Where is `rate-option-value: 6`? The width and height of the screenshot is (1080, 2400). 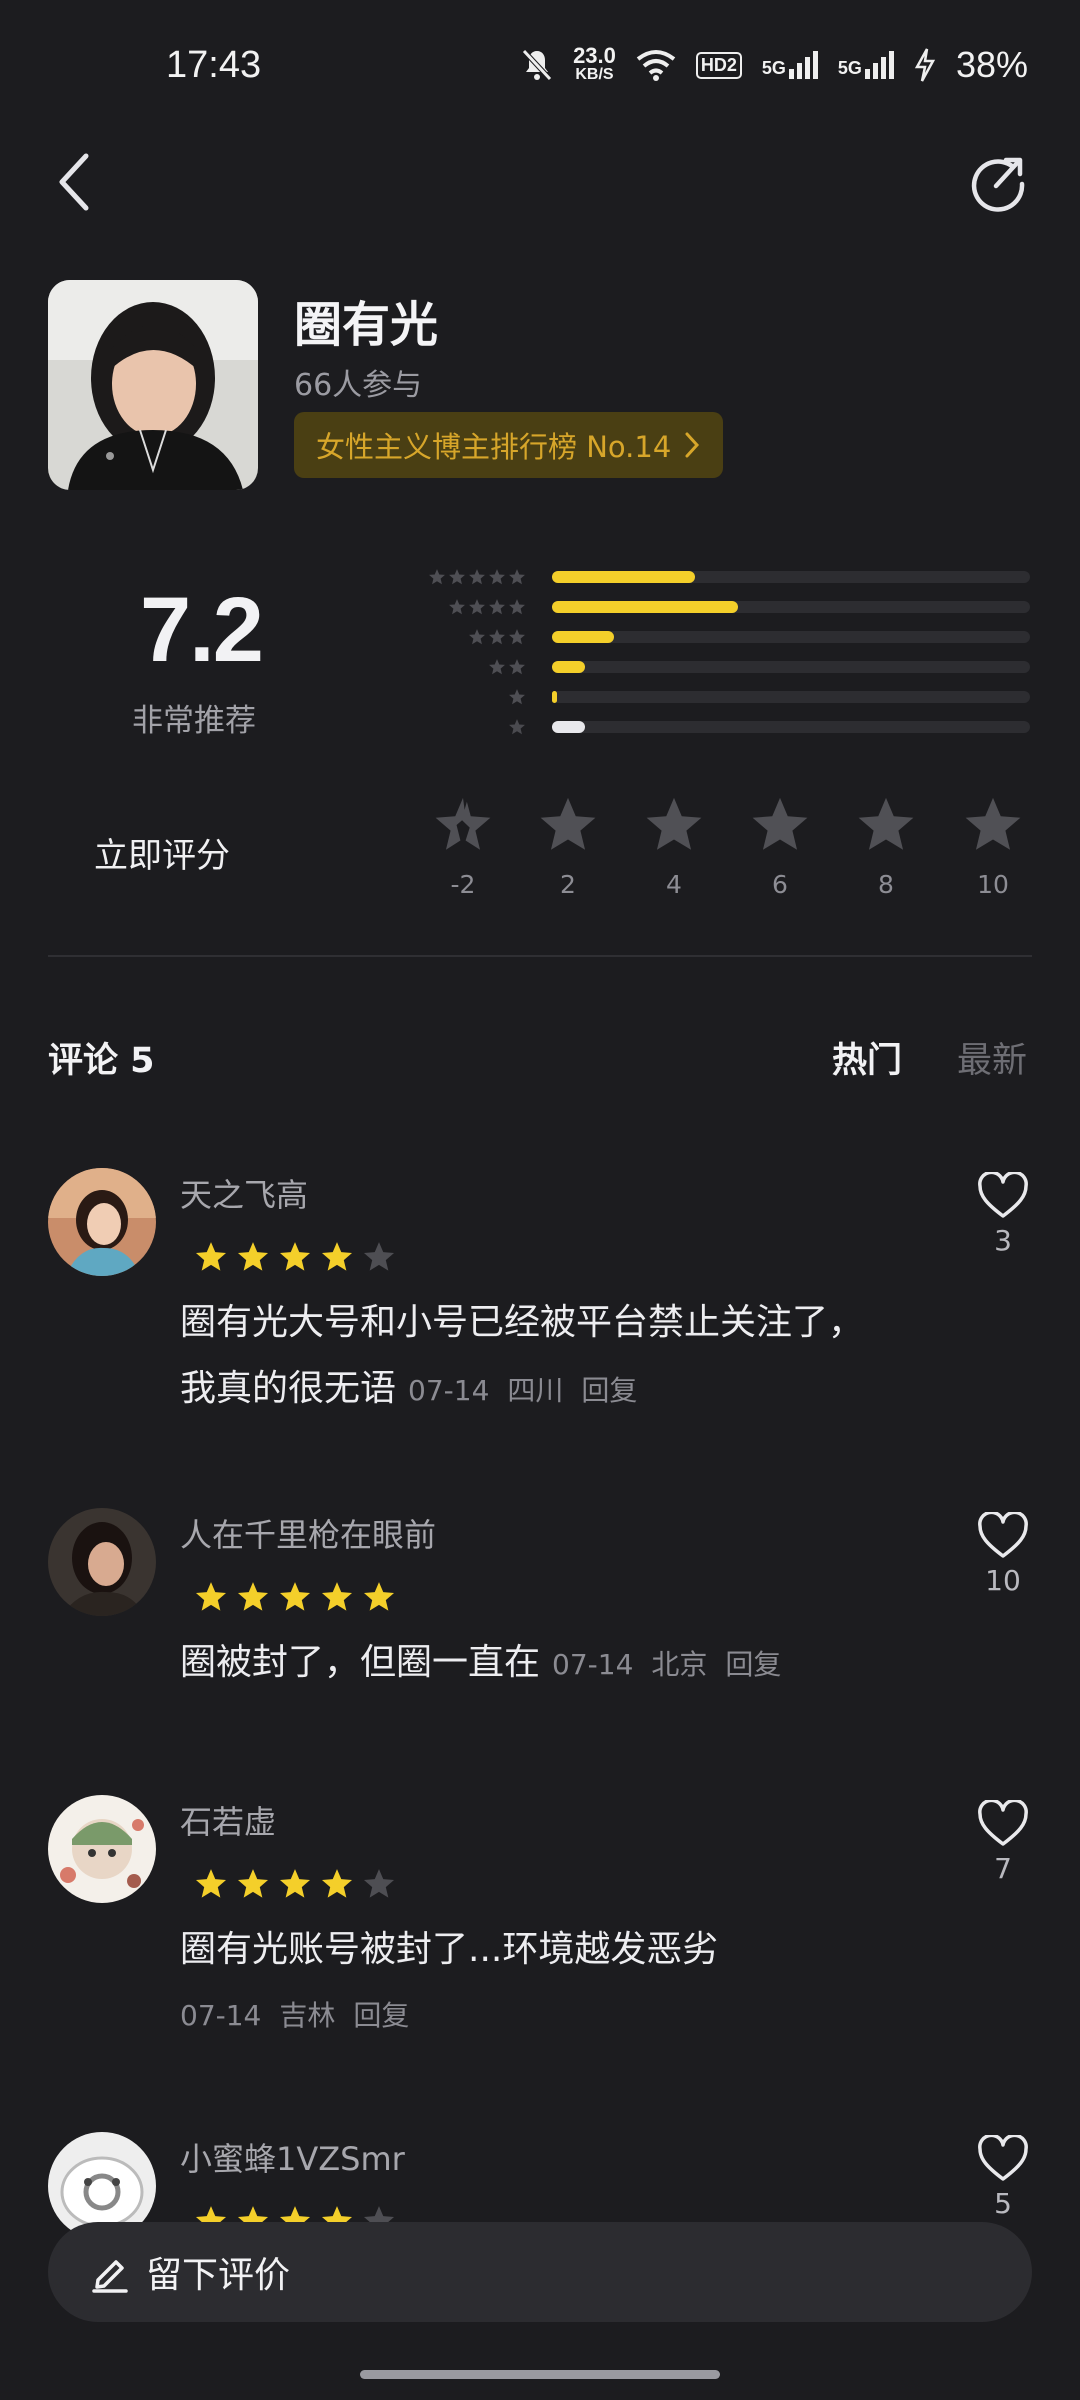
rate-option-value: 6 is located at coordinates (780, 884).